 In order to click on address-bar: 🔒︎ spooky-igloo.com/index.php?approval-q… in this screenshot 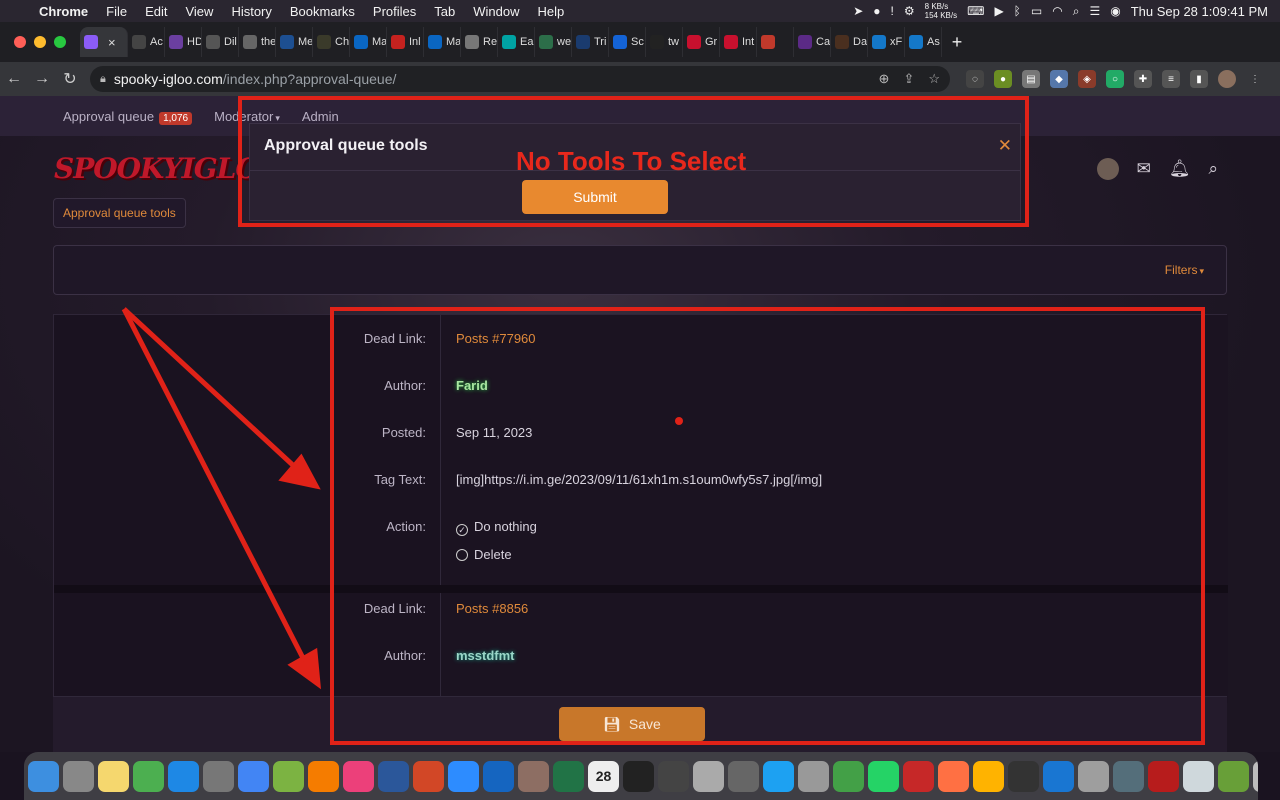, I will do `click(520, 79)`.